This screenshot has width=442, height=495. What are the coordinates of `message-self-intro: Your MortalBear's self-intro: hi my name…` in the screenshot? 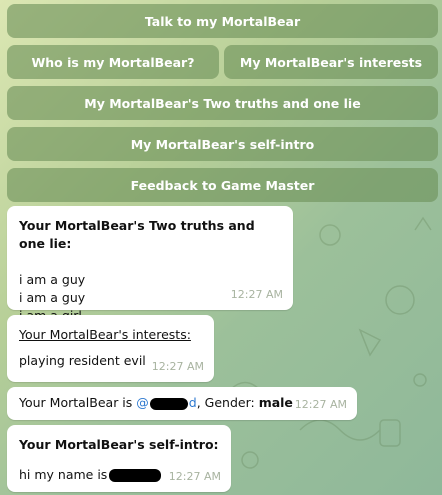 It's located at (119, 458).